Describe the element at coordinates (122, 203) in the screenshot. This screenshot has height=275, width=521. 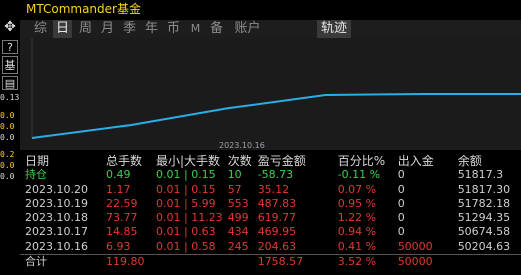
I see `cell-lots: 22.59` at that location.